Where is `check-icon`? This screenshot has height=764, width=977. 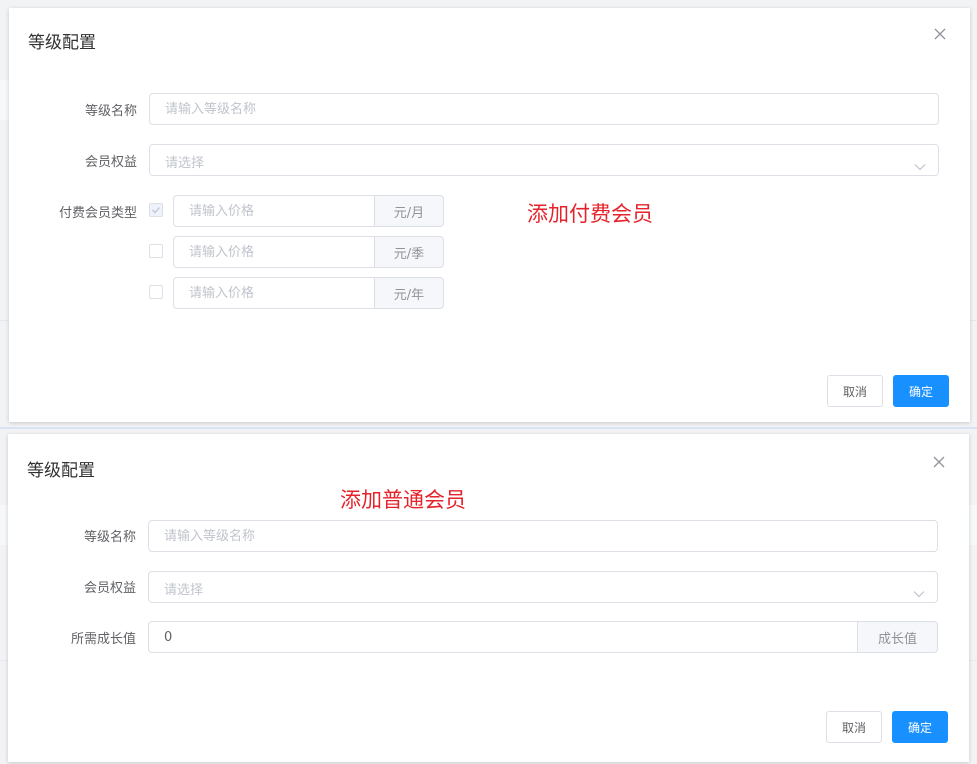 check-icon is located at coordinates (156, 210).